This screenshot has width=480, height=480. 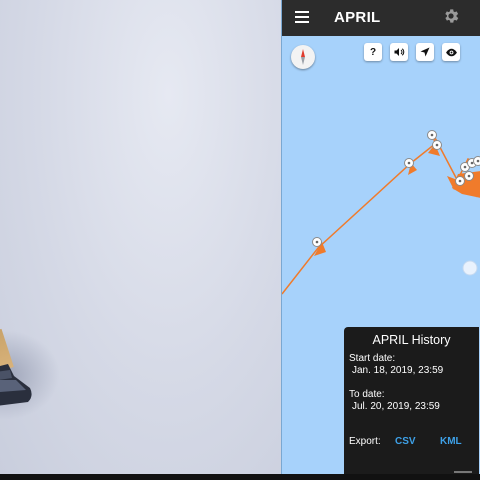 What do you see at coordinates (240, 477) in the screenshot?
I see `bottom-edge` at bounding box center [240, 477].